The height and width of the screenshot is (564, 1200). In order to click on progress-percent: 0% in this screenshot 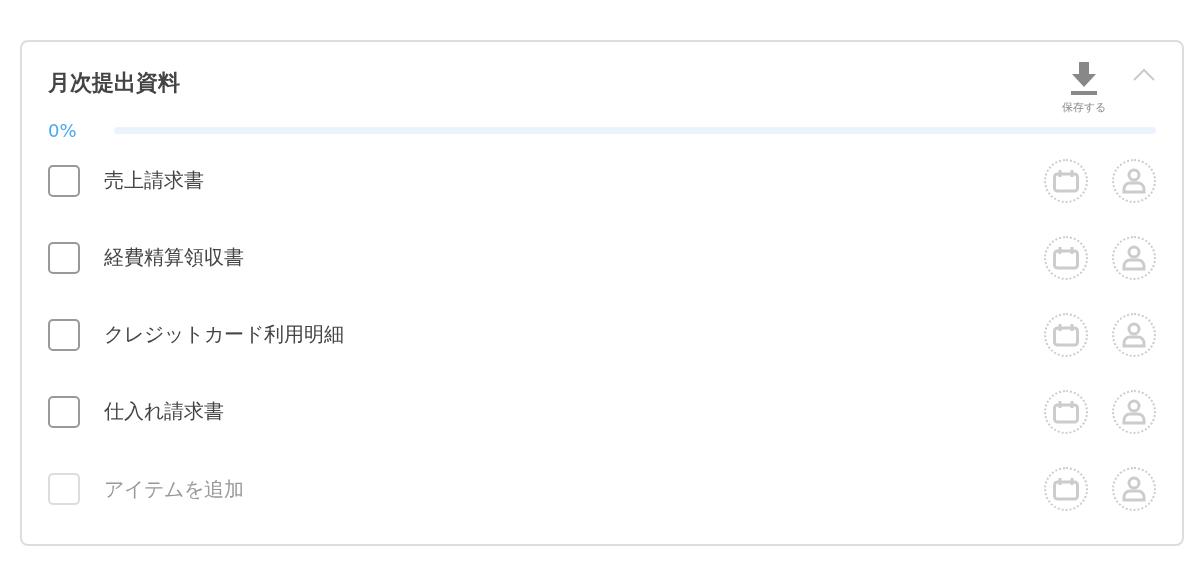, I will do `click(63, 130)`.